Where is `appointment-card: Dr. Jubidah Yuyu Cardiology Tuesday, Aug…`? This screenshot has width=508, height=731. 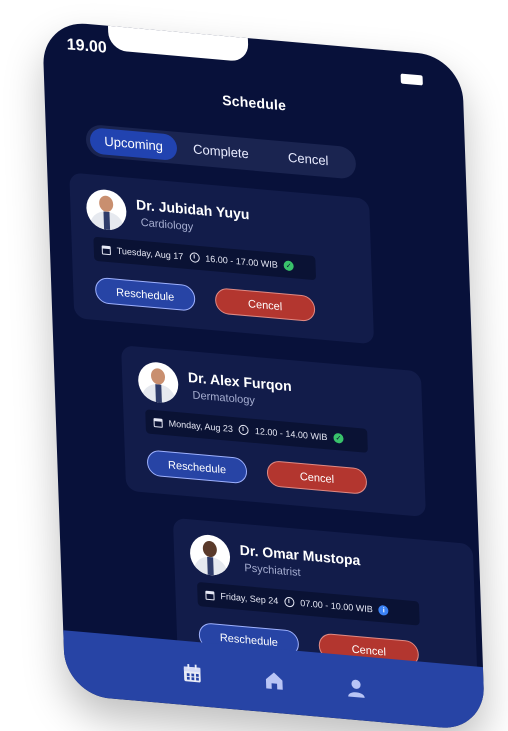
appointment-card: Dr. Jubidah Yuyu Cardiology Tuesday, Aug… is located at coordinates (222, 258).